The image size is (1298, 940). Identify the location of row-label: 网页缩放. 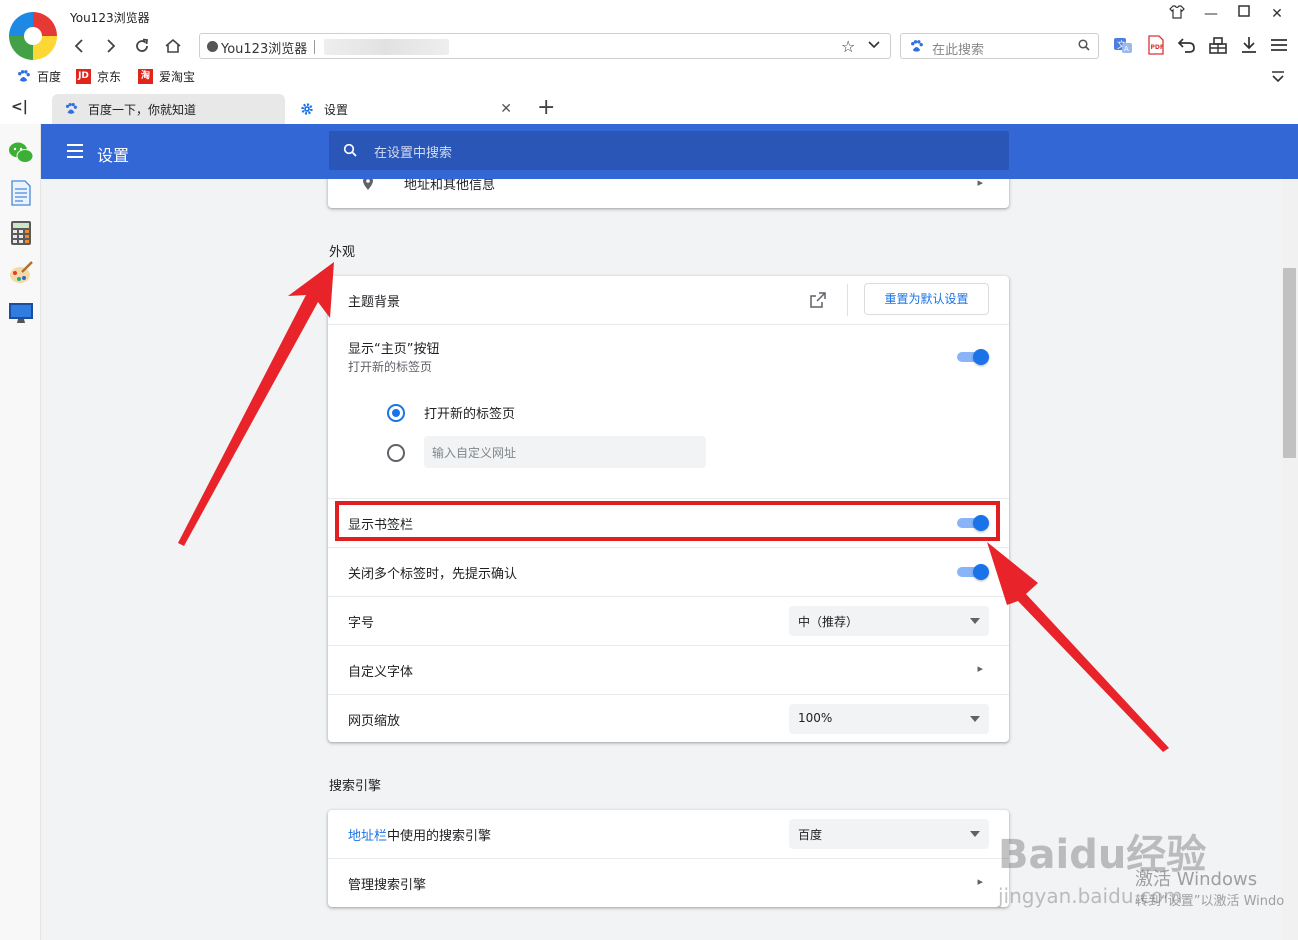
(374, 721).